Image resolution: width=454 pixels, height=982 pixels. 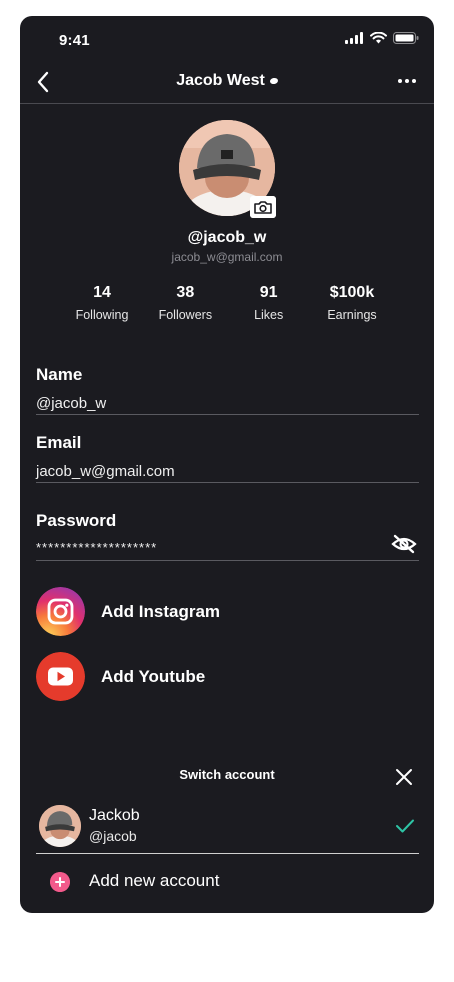 I want to click on account-avatar, so click(x=60, y=826).